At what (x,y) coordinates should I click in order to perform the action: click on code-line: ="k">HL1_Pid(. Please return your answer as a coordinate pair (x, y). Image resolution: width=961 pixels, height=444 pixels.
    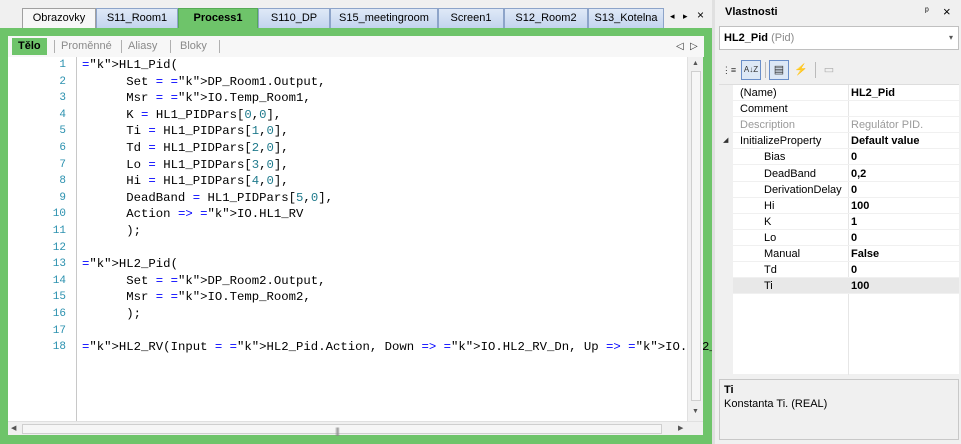
    Looking at the image, I should click on (130, 65).